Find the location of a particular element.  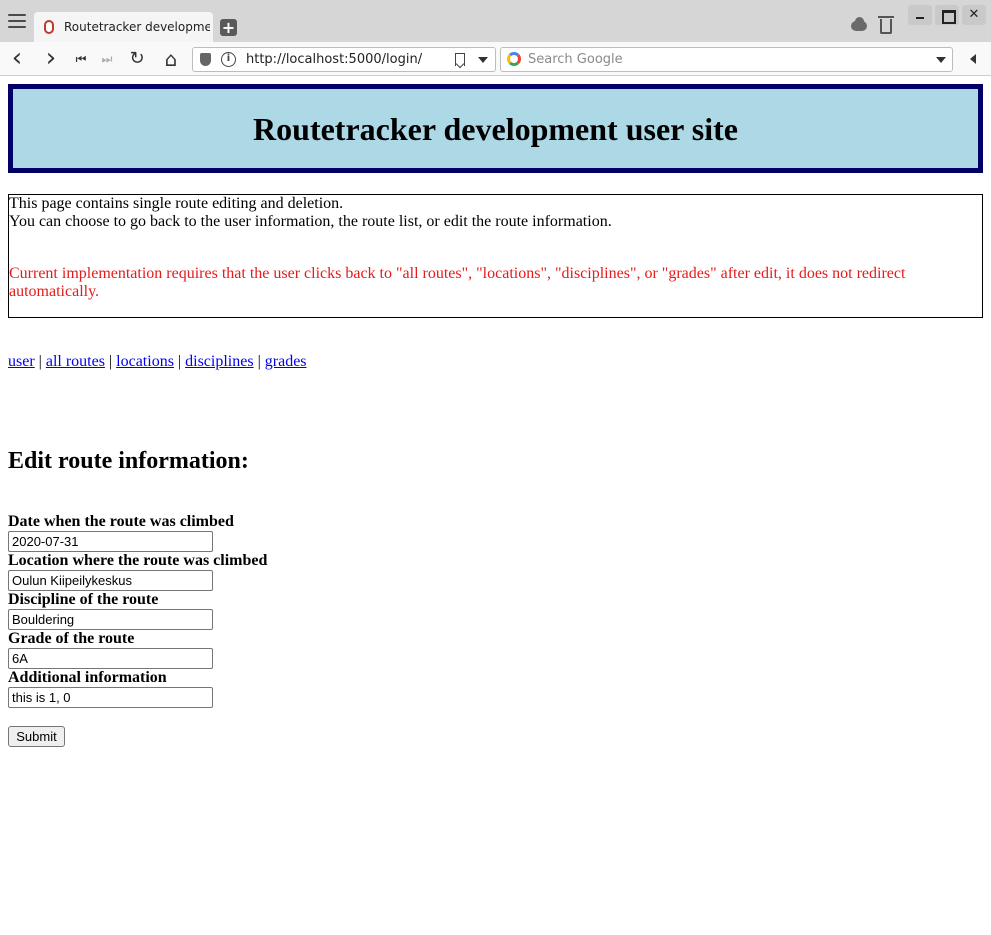

url-dropdown-icon is located at coordinates (483, 60).